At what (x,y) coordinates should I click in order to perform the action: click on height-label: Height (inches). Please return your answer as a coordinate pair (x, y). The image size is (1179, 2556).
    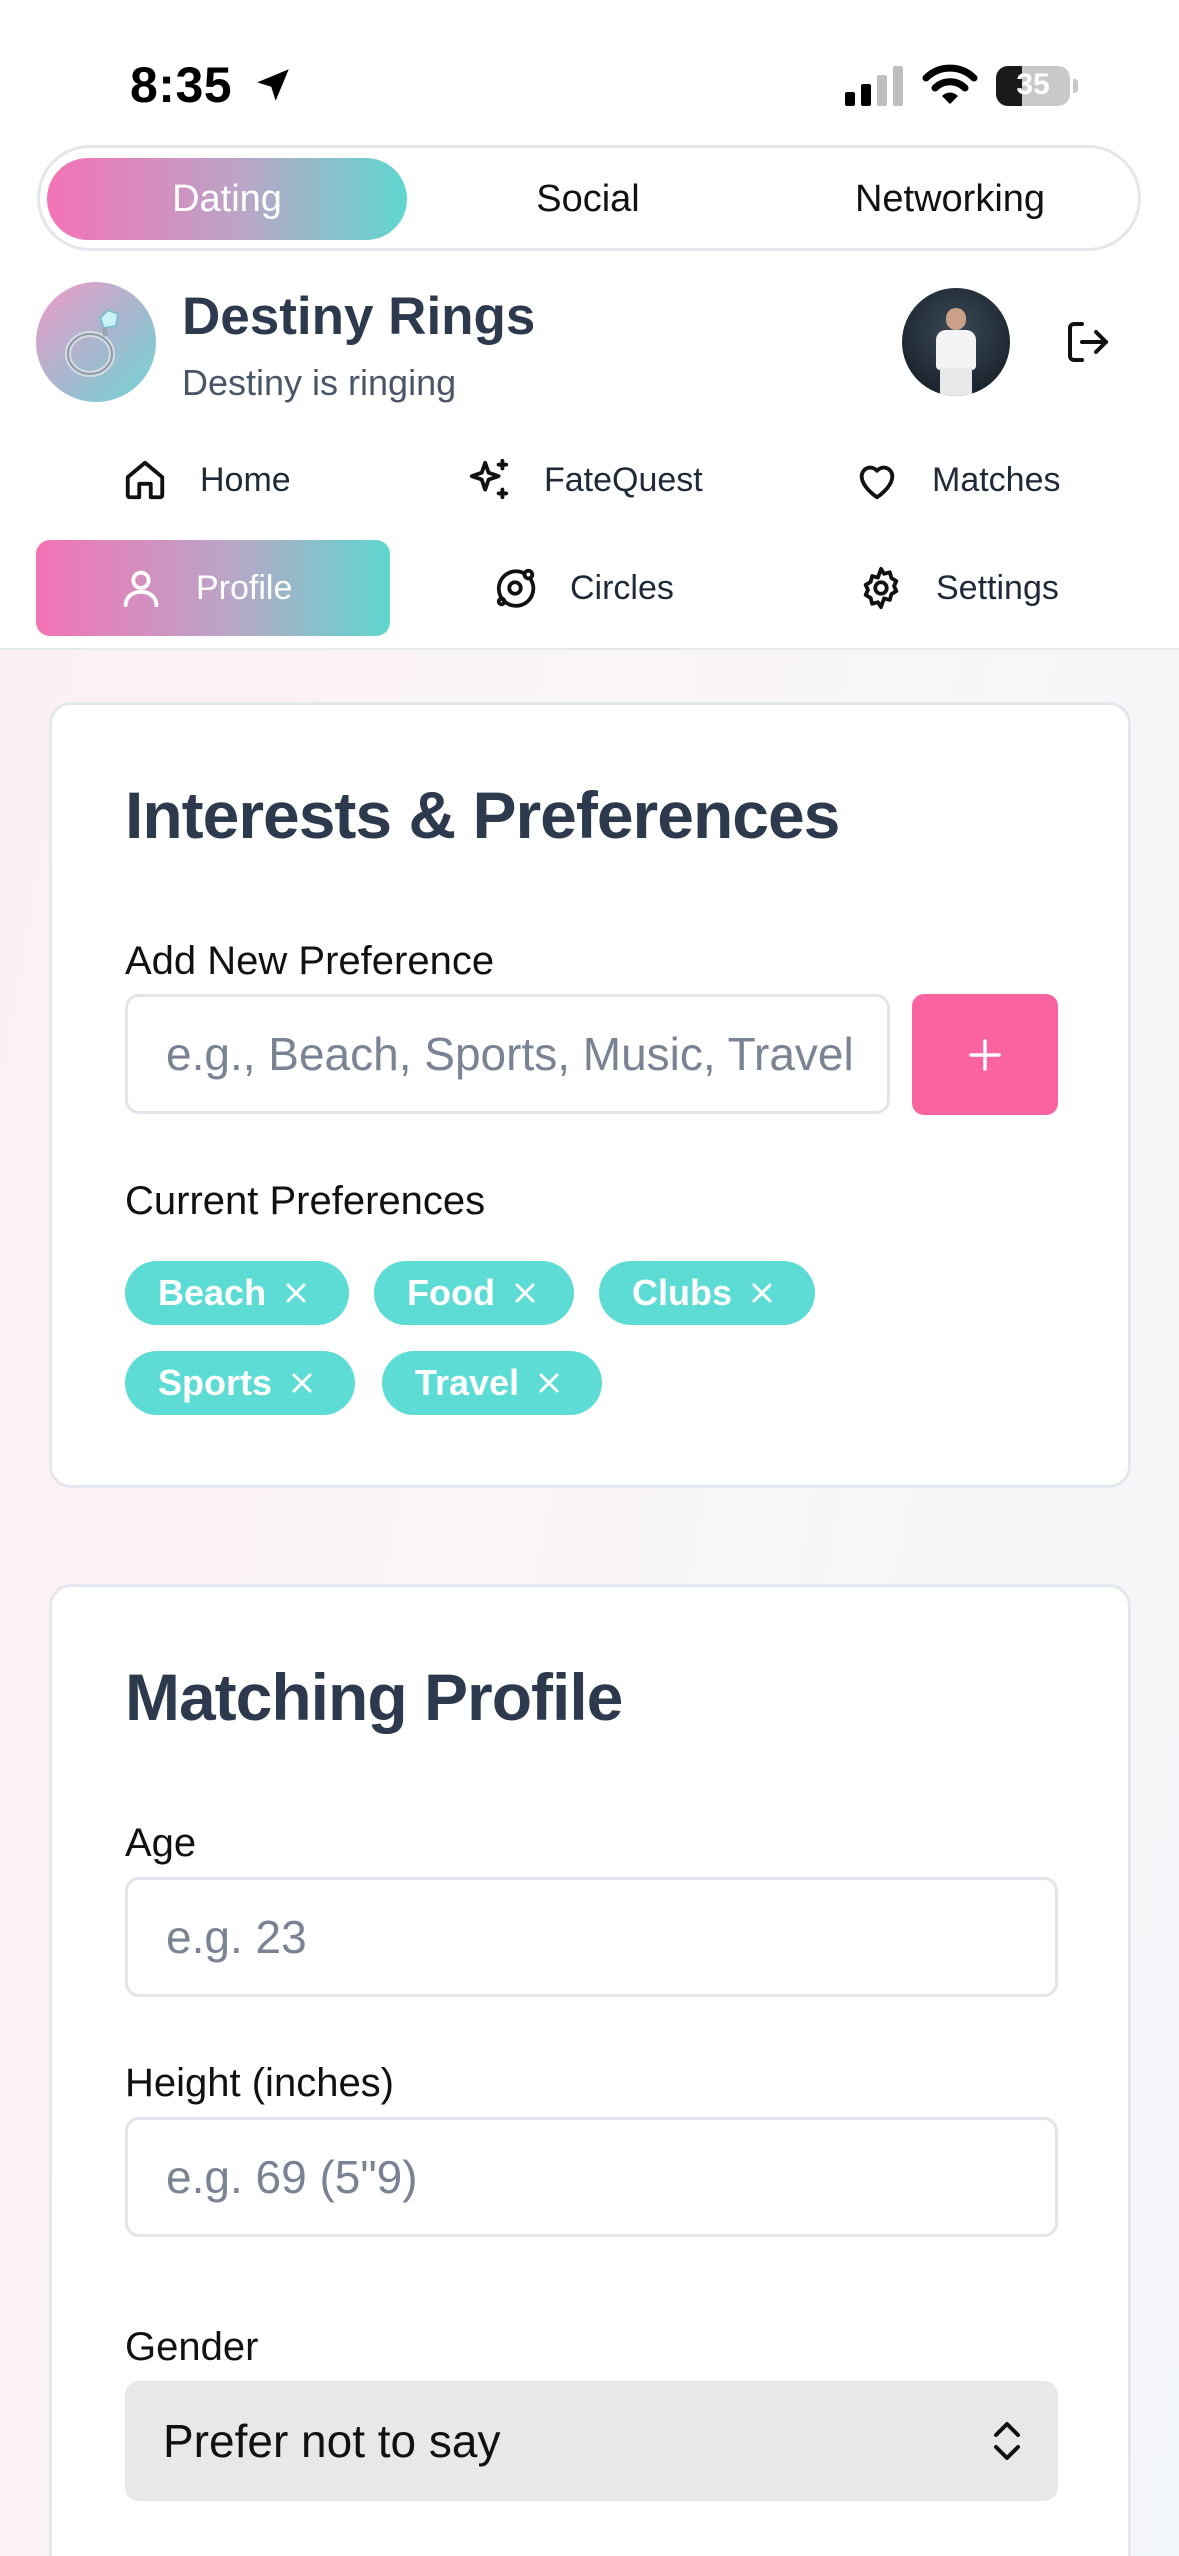
    Looking at the image, I should click on (260, 2083).